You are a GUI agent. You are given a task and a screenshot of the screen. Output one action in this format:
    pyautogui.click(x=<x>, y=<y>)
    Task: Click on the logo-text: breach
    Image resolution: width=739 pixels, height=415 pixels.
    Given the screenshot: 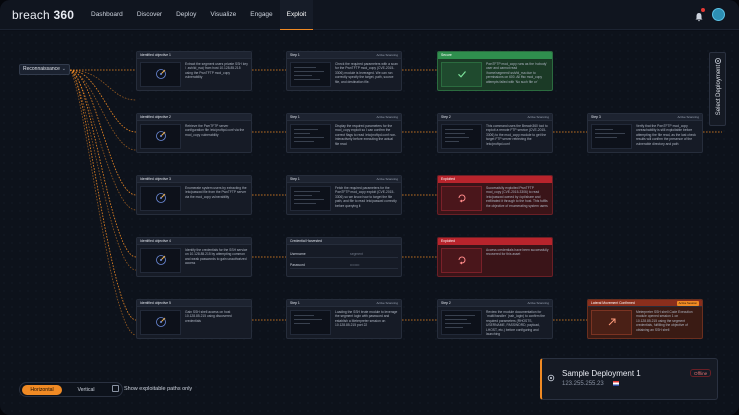 What is the action you would take?
    pyautogui.click(x=31, y=15)
    